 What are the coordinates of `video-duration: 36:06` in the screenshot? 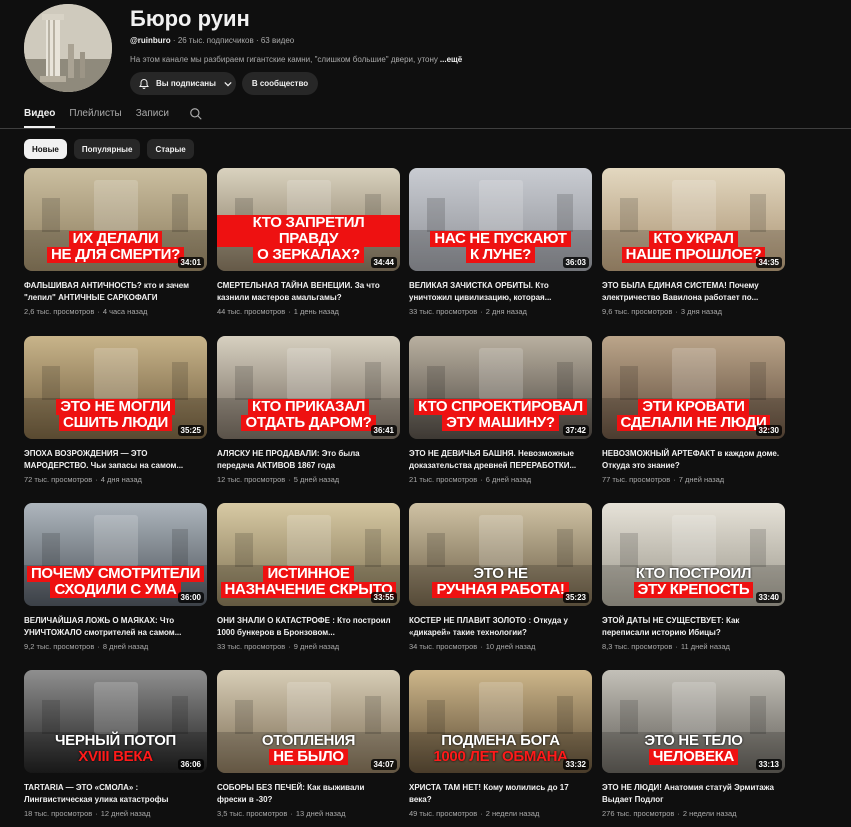 It's located at (190, 764).